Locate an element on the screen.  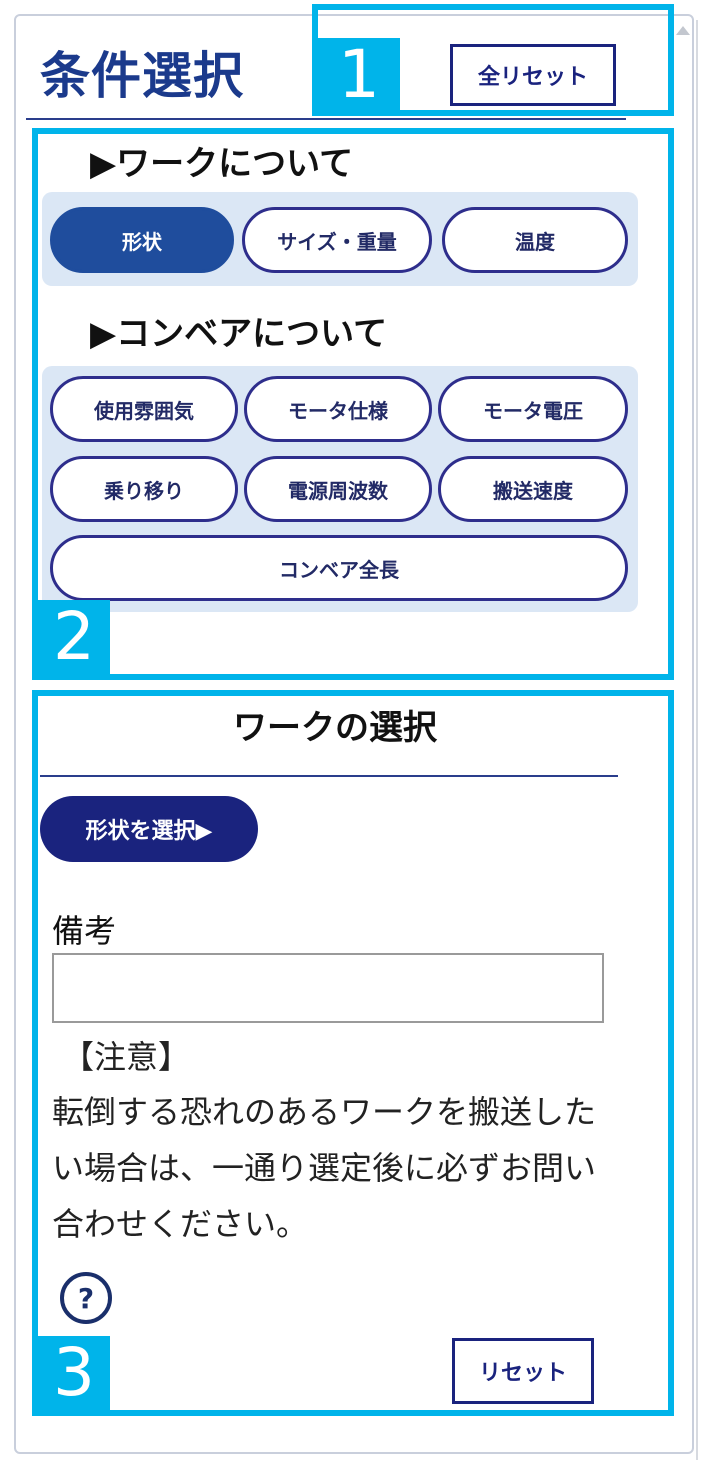
annotation-badge-3: 3 is located at coordinates (74, 1373).